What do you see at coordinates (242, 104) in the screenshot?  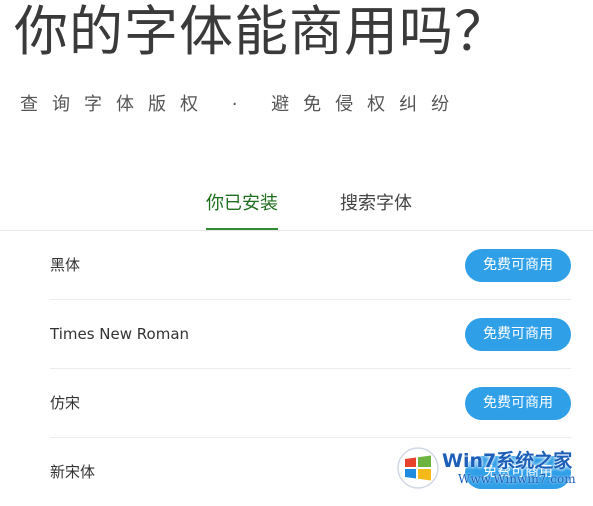 I see `page-subtitle: 查询字体版权 · 避免侵权纠纷` at bounding box center [242, 104].